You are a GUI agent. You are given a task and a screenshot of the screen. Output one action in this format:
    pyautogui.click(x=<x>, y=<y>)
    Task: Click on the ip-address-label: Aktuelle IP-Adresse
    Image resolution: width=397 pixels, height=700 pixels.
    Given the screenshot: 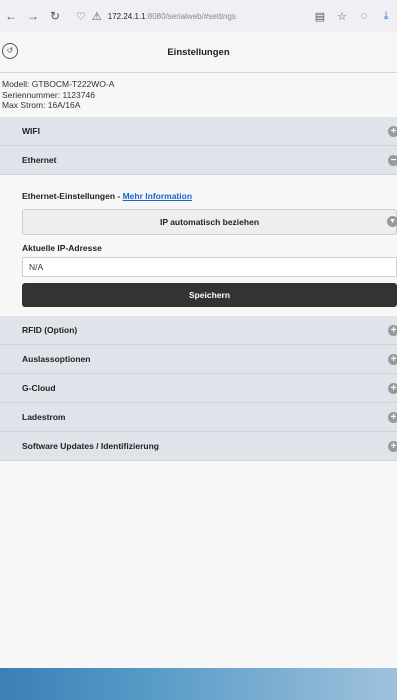 What is the action you would take?
    pyautogui.click(x=62, y=248)
    